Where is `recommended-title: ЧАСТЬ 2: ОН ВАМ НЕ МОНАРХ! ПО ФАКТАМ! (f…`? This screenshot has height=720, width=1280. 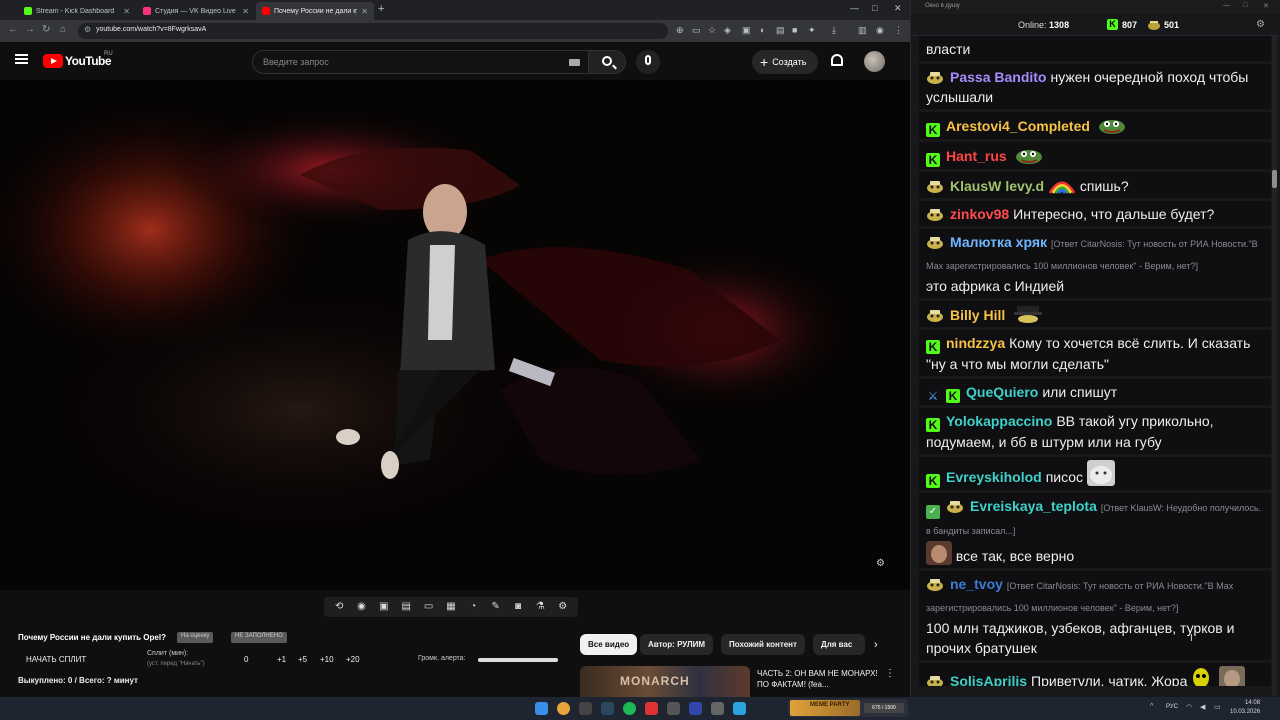 recommended-title: ЧАСТЬ 2: ОН ВАМ НЕ МОНАРХ! ПО ФАКТАМ! (f… is located at coordinates (819, 679).